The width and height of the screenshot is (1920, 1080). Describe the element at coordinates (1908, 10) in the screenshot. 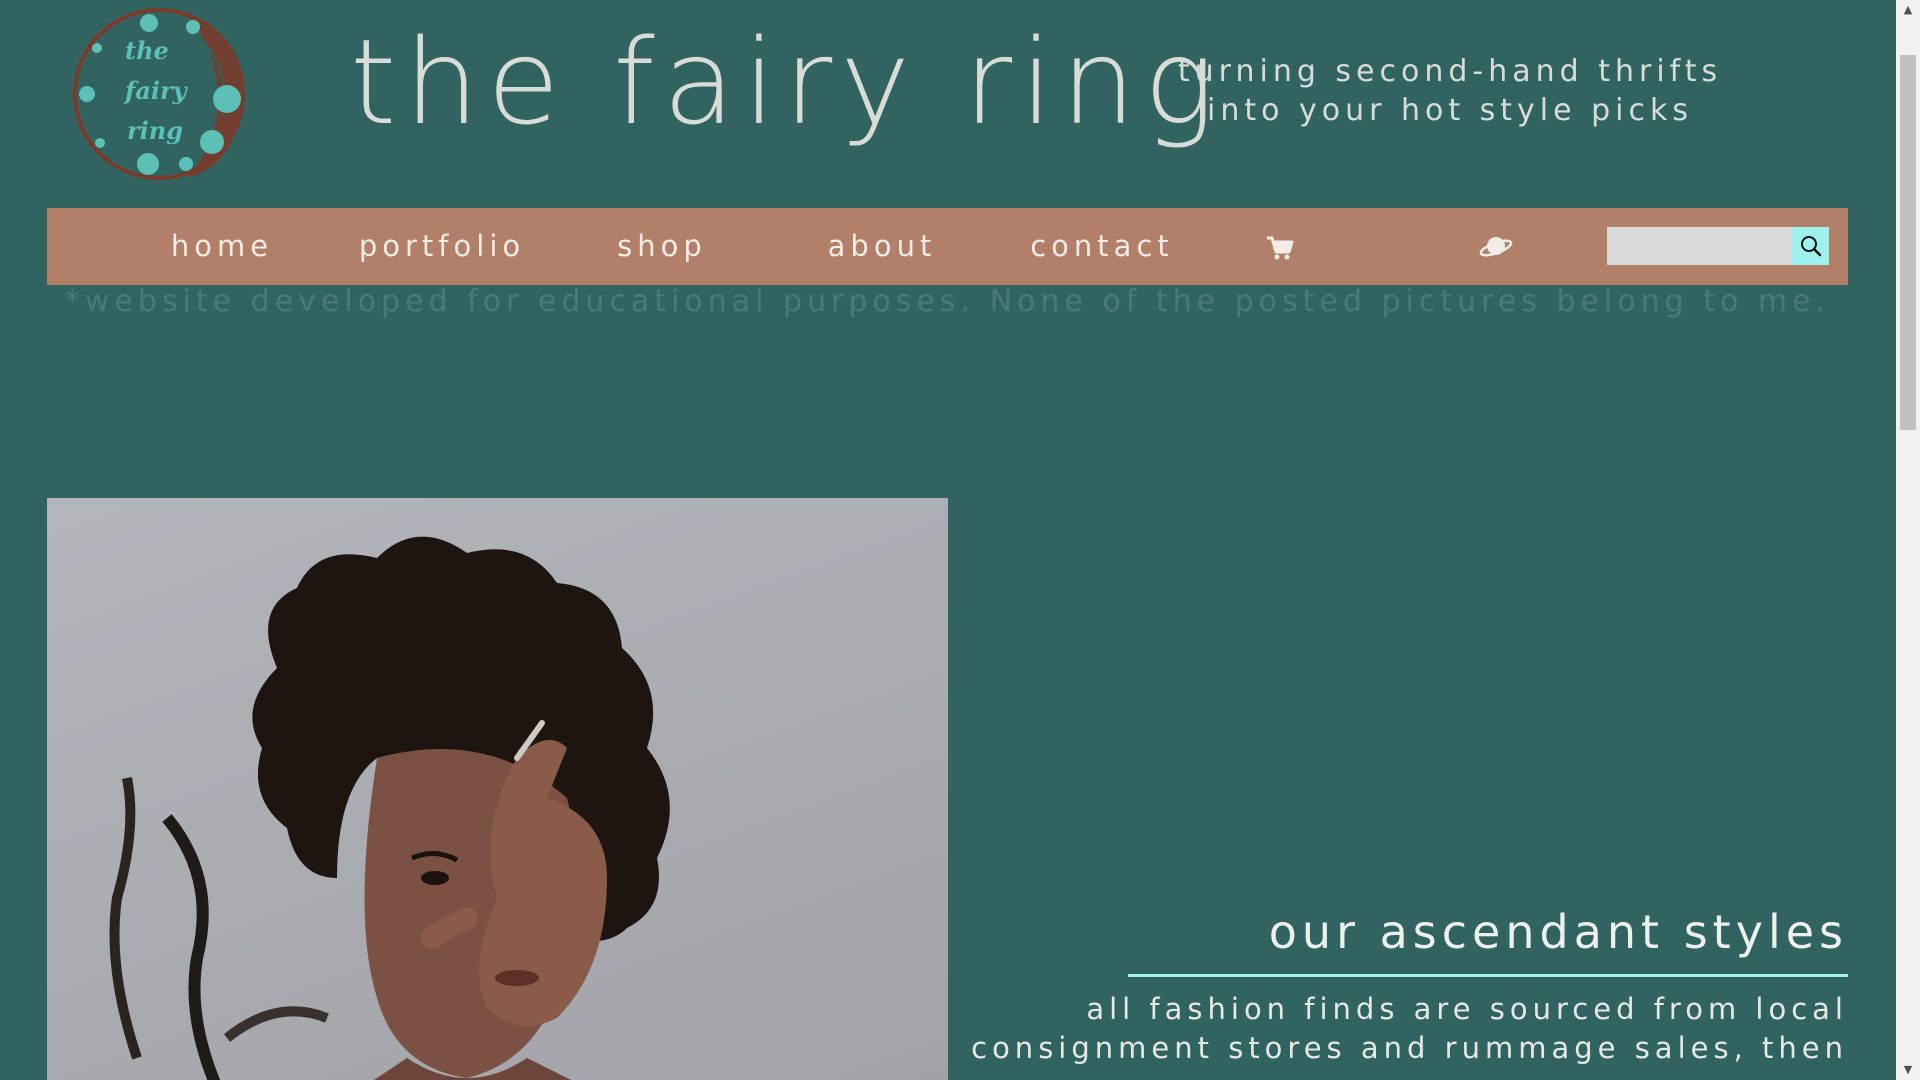

I see `scroll-up-arrow-icon: ▲` at that location.